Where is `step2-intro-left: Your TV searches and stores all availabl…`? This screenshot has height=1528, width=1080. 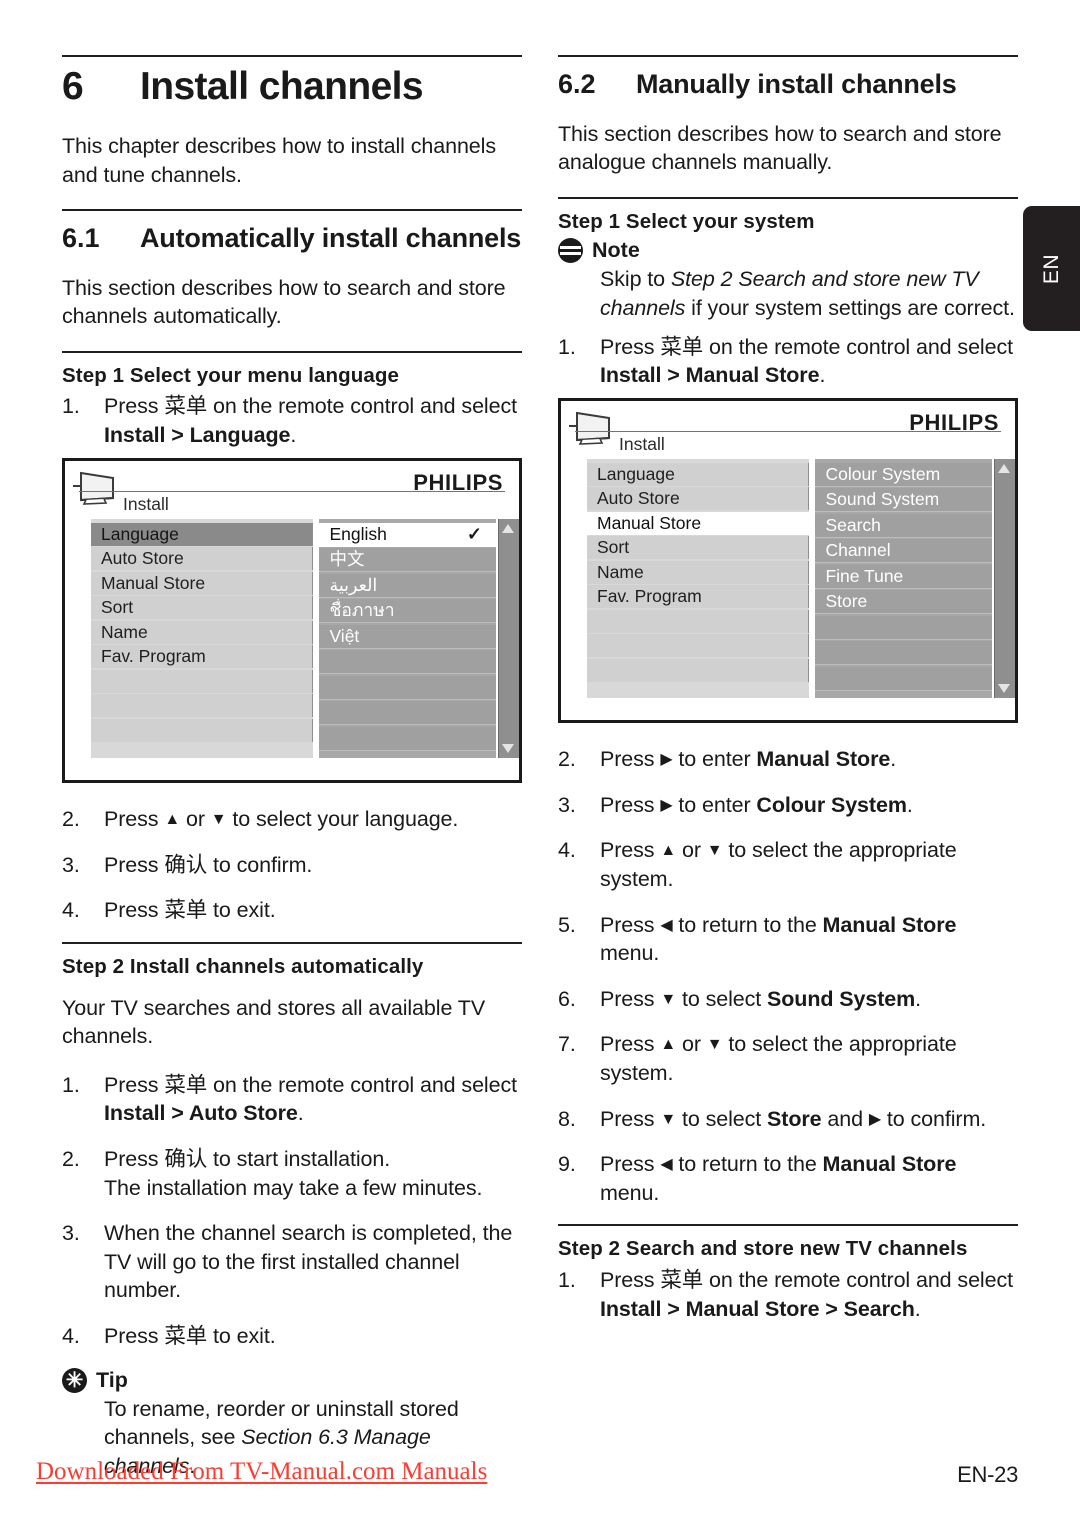
step2-intro-left: Your TV searches and stores all availabl… is located at coordinates (274, 1022).